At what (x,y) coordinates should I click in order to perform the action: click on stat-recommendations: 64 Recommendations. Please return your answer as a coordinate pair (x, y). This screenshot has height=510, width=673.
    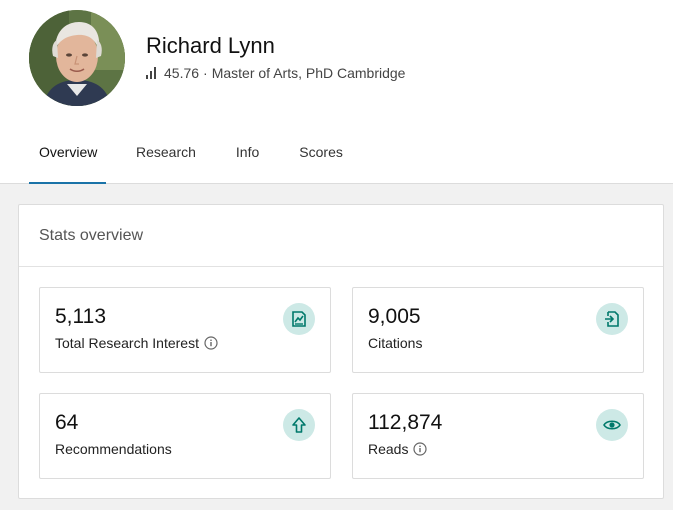
    Looking at the image, I should click on (185, 436).